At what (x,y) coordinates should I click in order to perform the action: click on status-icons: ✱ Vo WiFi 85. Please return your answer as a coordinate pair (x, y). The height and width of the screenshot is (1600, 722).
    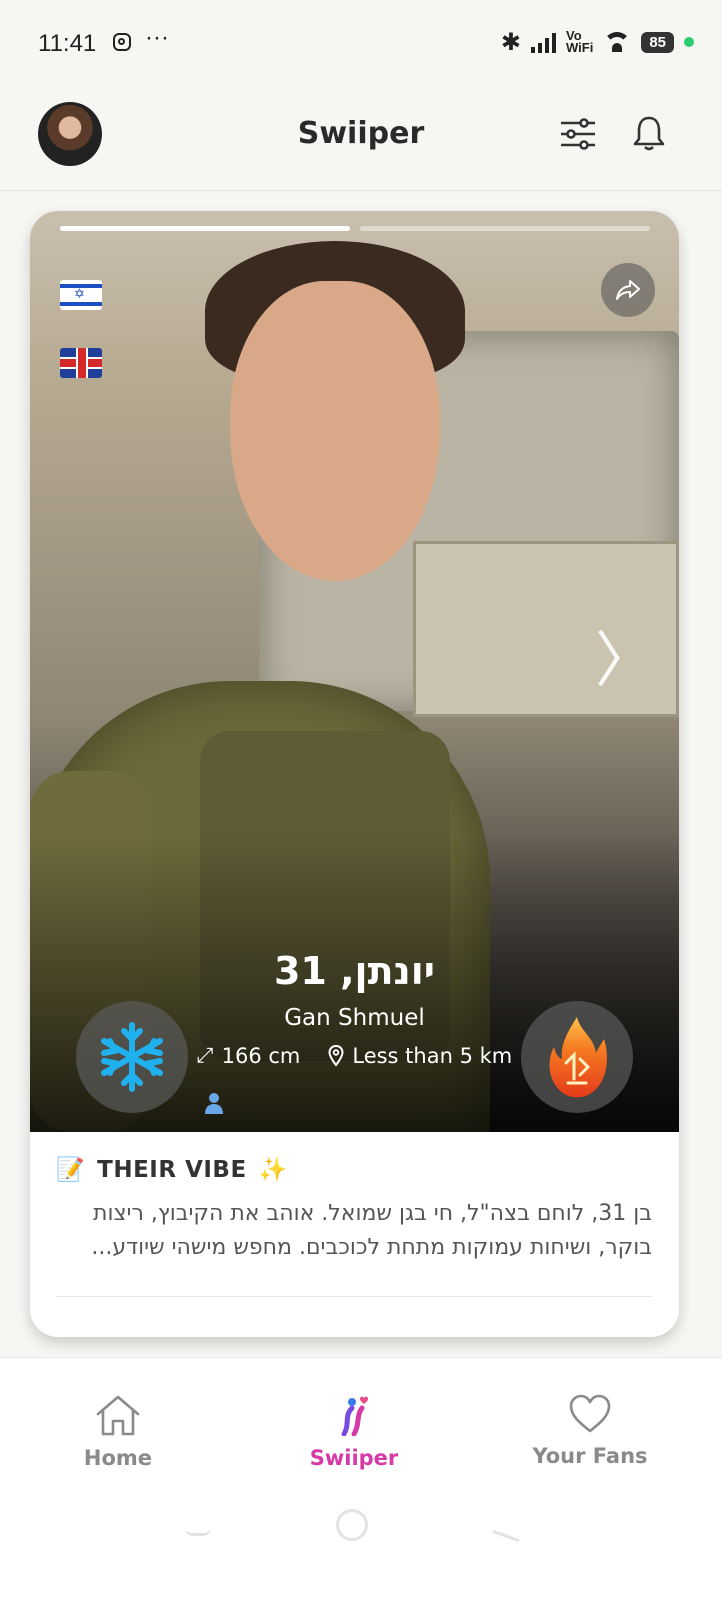
    Looking at the image, I should click on (597, 42).